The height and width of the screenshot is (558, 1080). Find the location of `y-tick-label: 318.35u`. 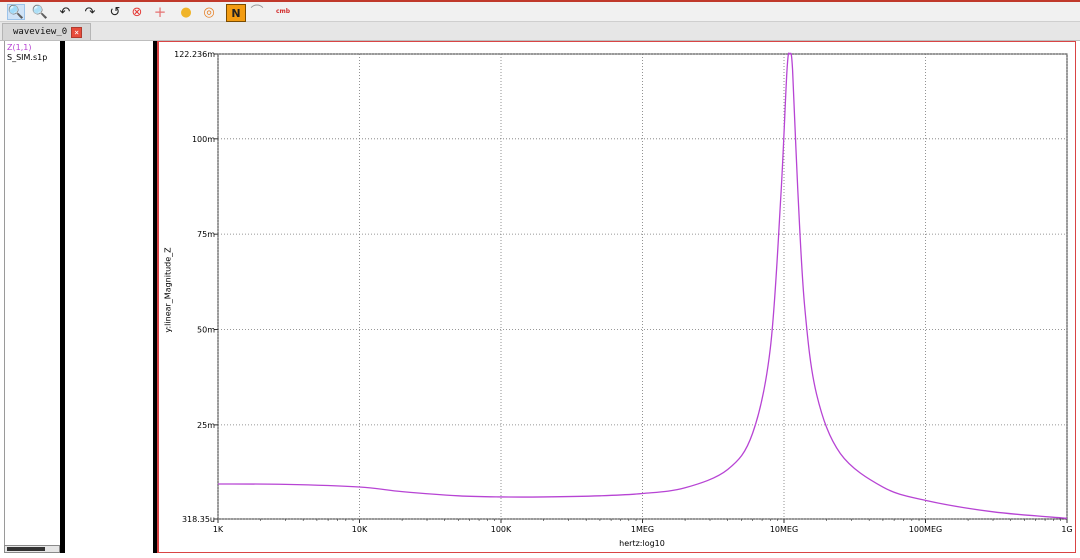

y-tick-label: 318.35u is located at coordinates (198, 519).